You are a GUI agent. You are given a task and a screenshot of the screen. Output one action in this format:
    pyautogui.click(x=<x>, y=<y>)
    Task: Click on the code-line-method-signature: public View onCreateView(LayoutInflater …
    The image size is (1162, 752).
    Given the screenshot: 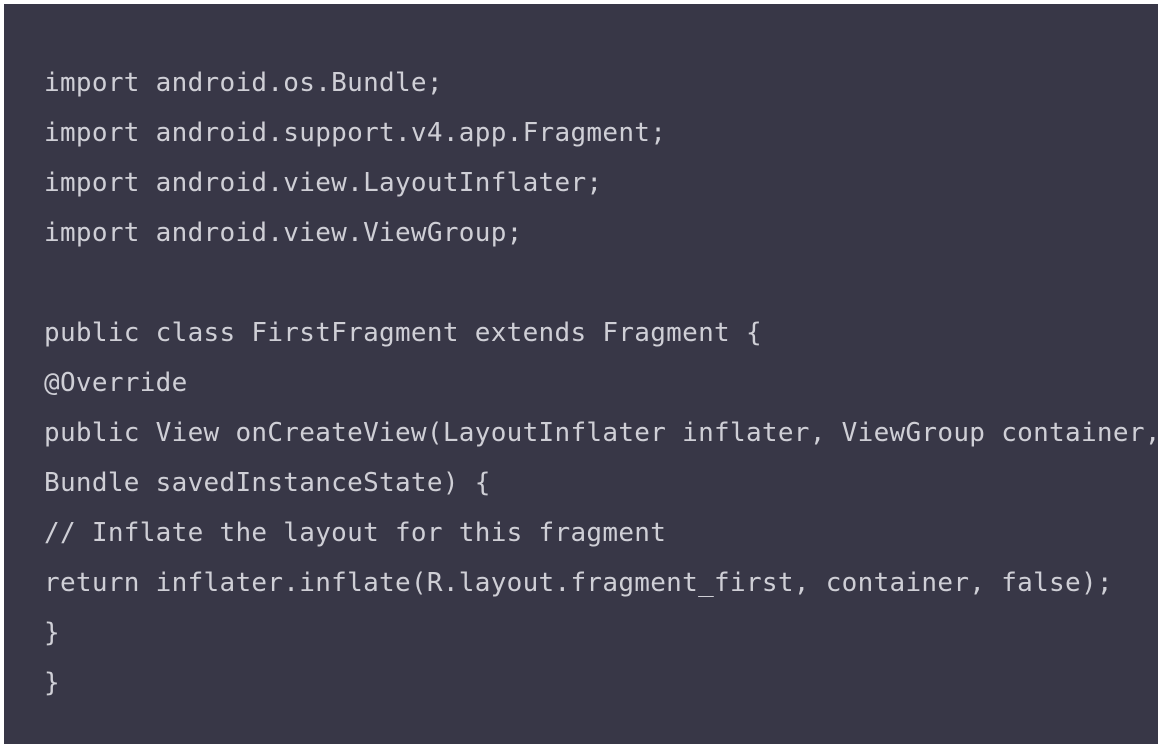 What is the action you would take?
    pyautogui.click(x=601, y=433)
    